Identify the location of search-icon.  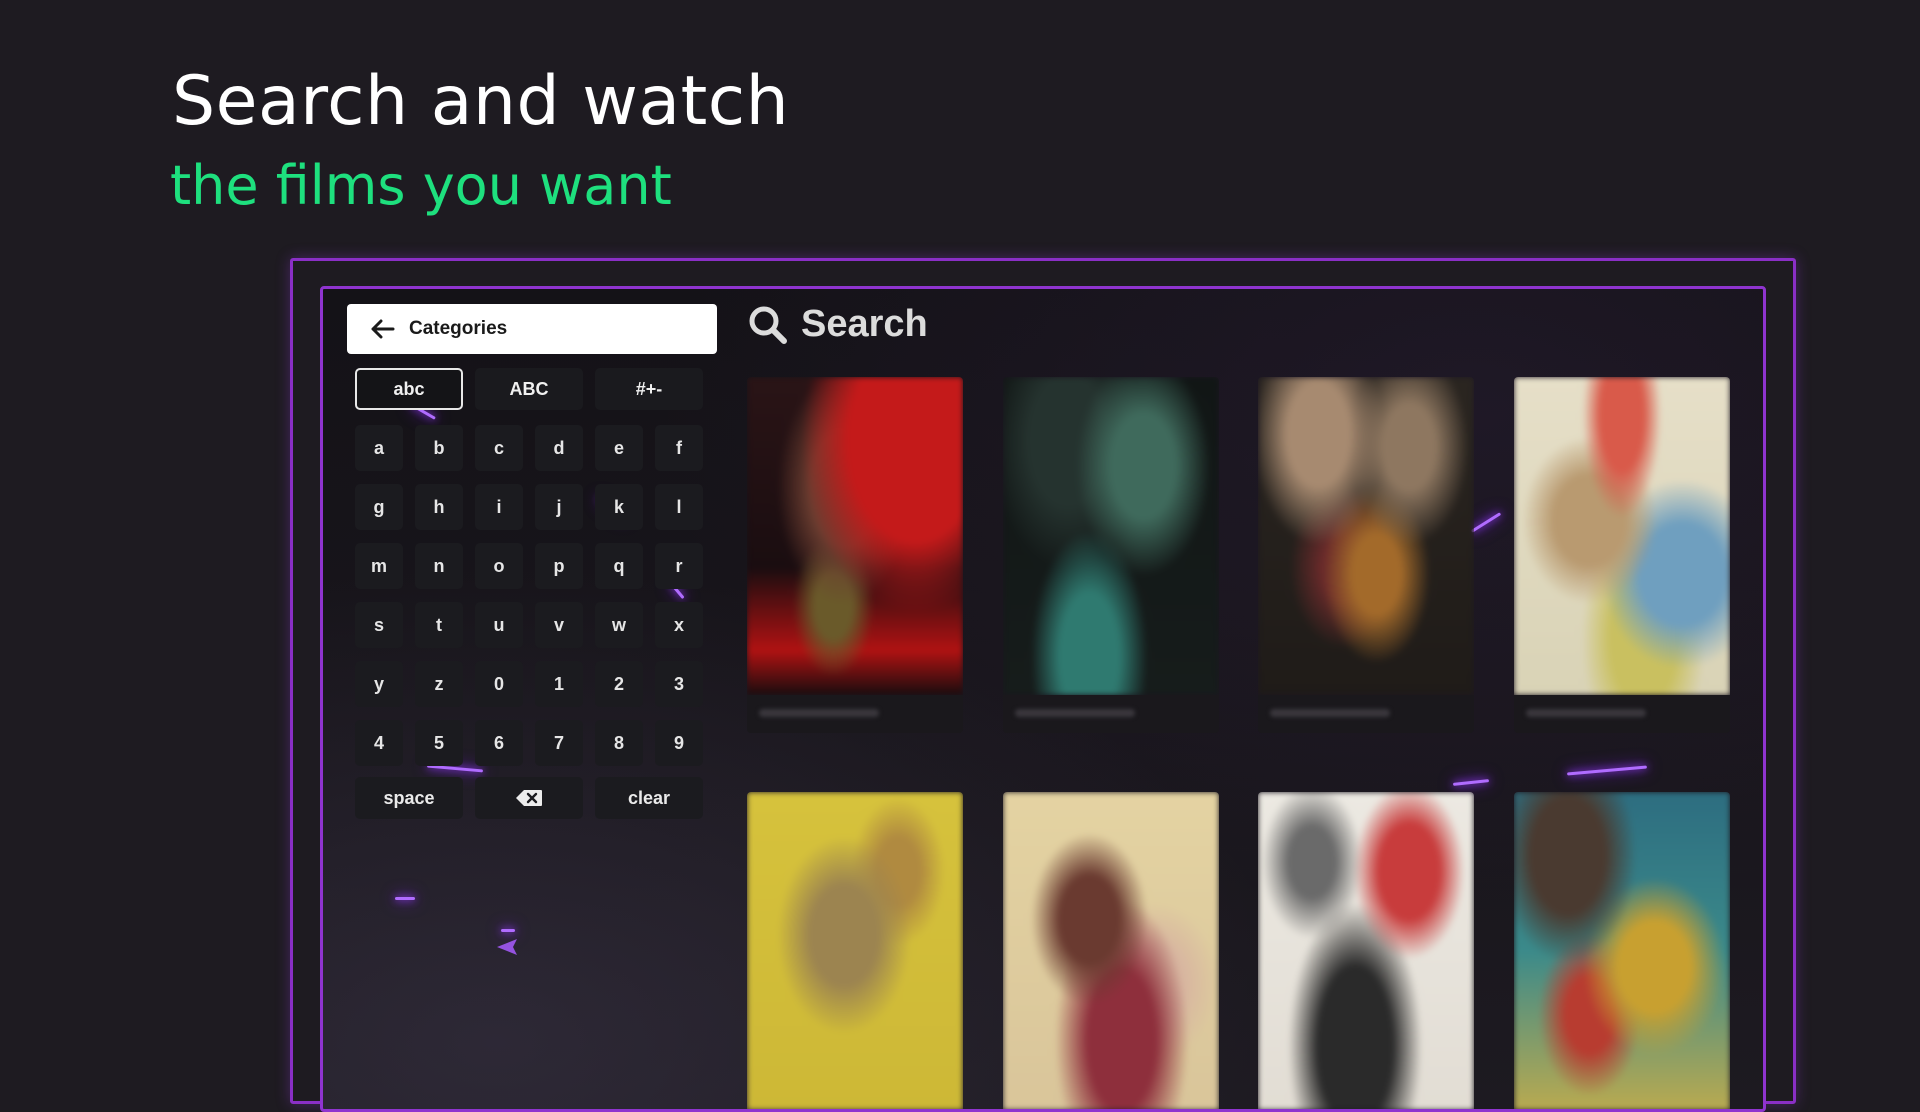
(768, 325).